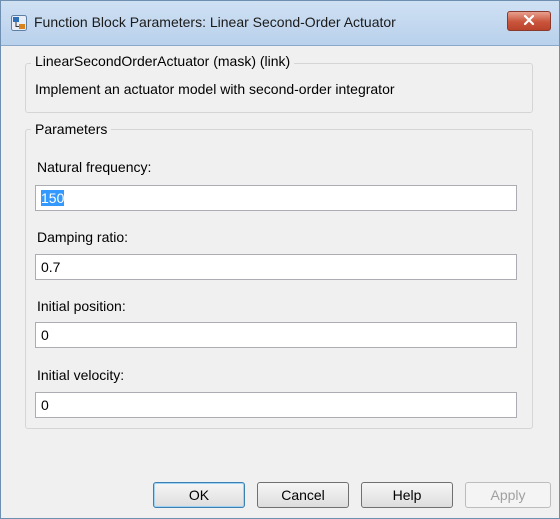 The height and width of the screenshot is (519, 560). What do you see at coordinates (19, 23) in the screenshot?
I see `simulink-block-icon` at bounding box center [19, 23].